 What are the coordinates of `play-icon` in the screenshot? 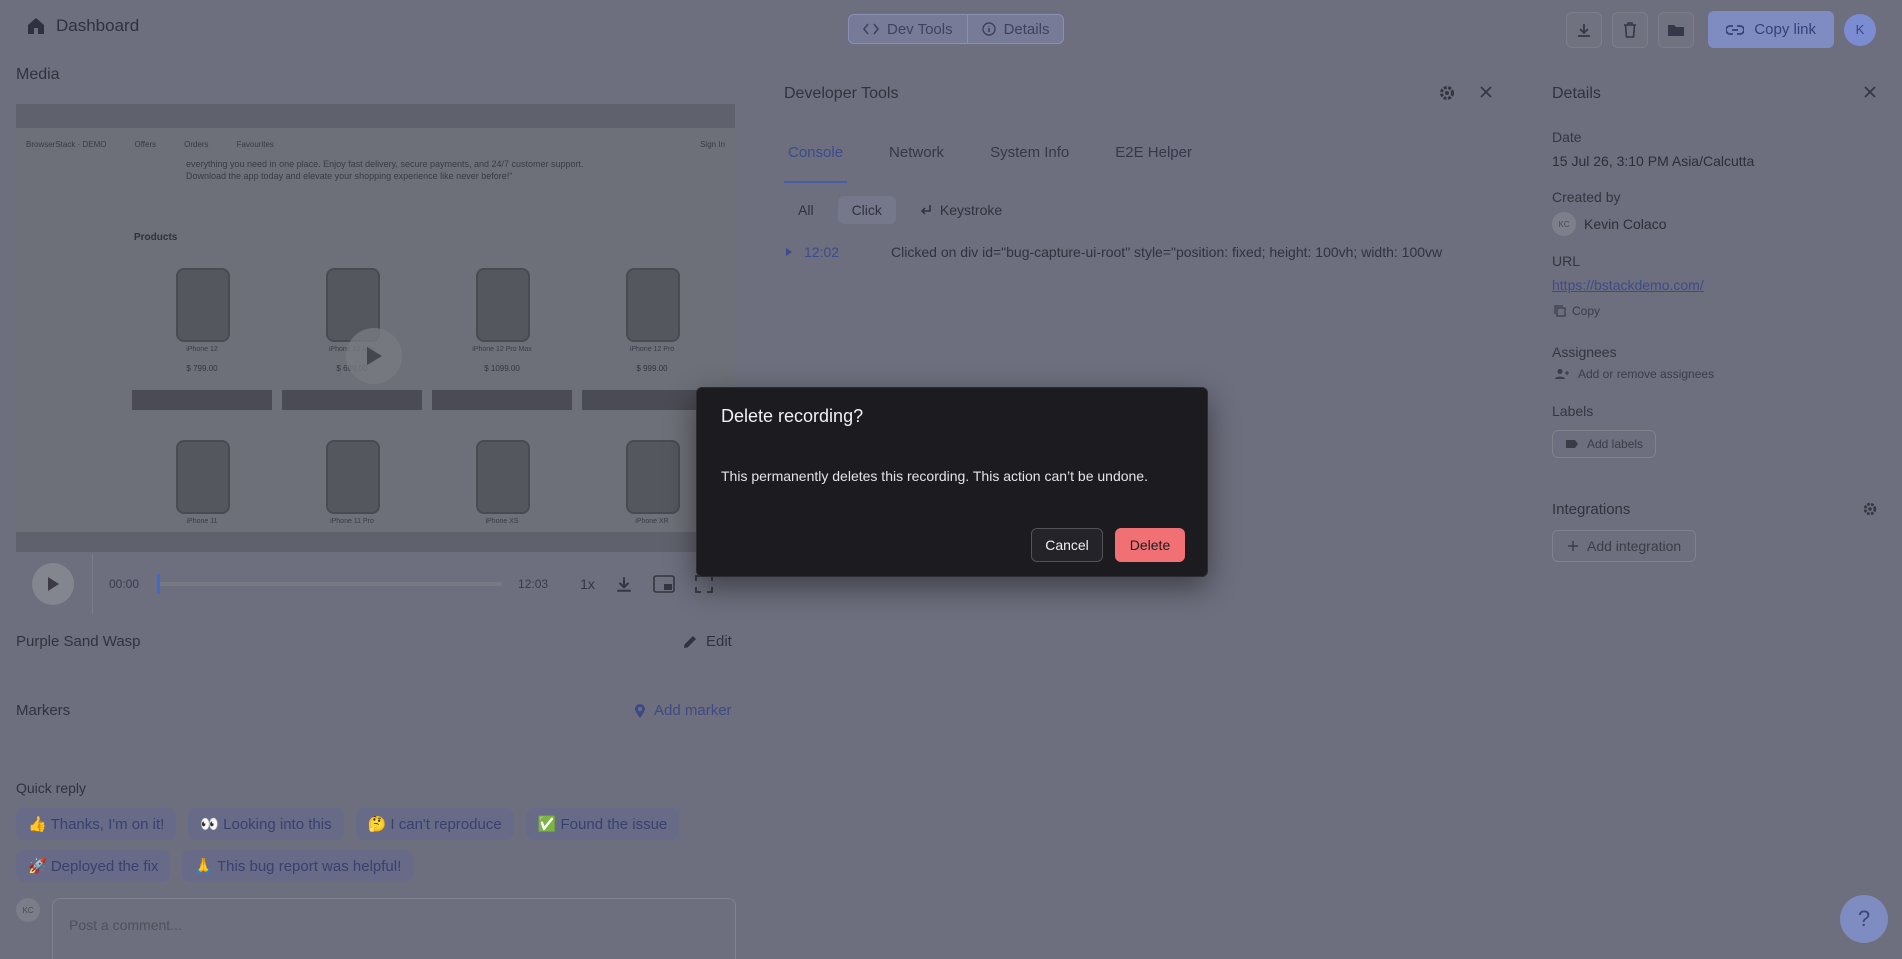 It's located at (374, 356).